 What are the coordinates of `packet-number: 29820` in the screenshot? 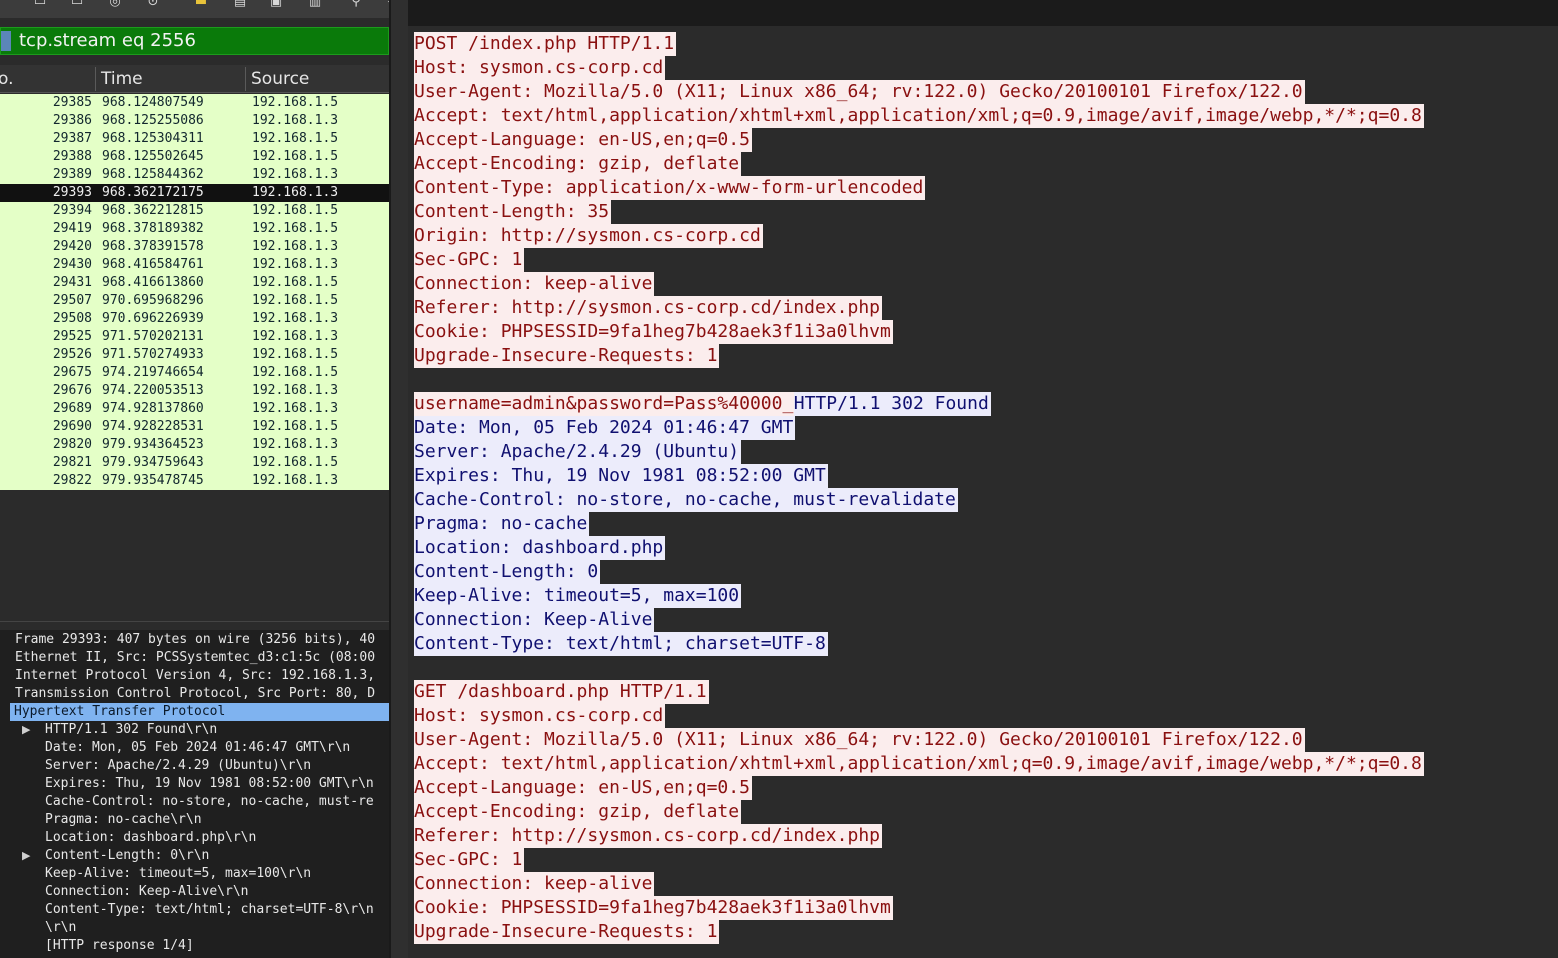 It's located at (72, 444).